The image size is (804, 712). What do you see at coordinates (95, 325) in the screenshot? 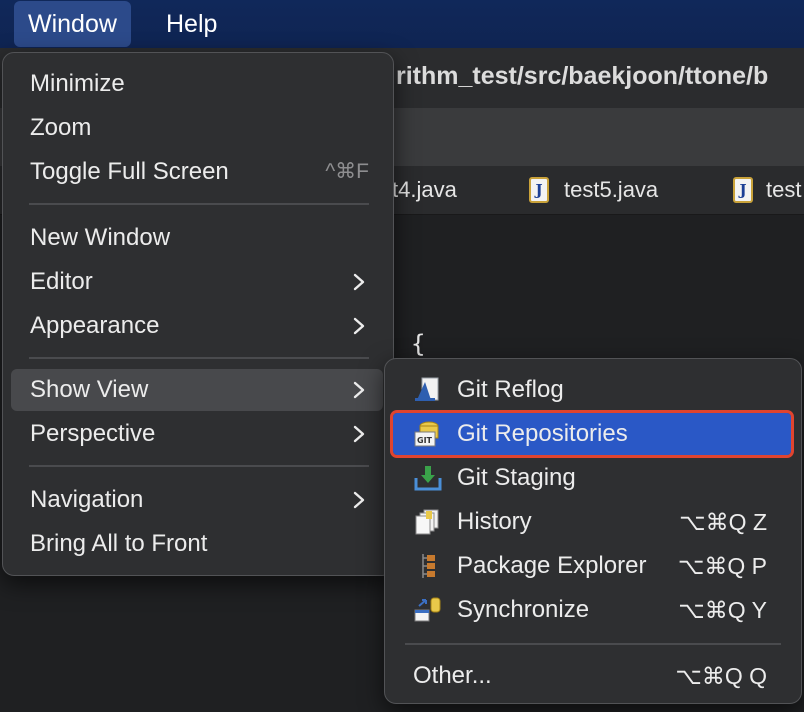
I see `menu-item-label: Appearance` at bounding box center [95, 325].